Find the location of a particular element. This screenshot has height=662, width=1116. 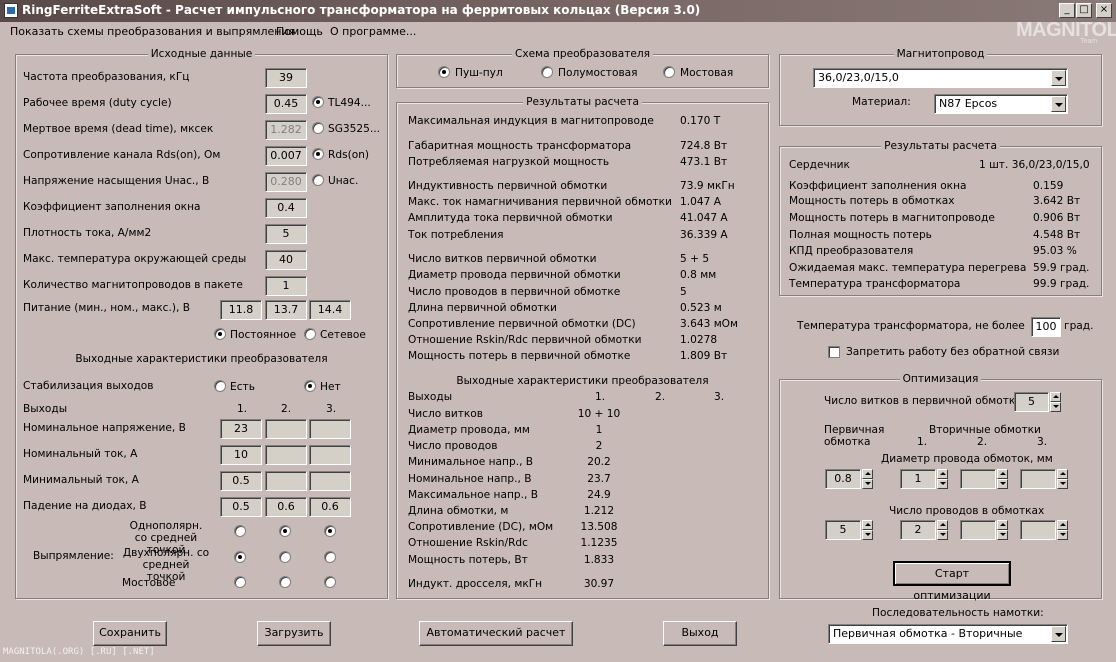

save-button: Сохранить is located at coordinates (130, 633).